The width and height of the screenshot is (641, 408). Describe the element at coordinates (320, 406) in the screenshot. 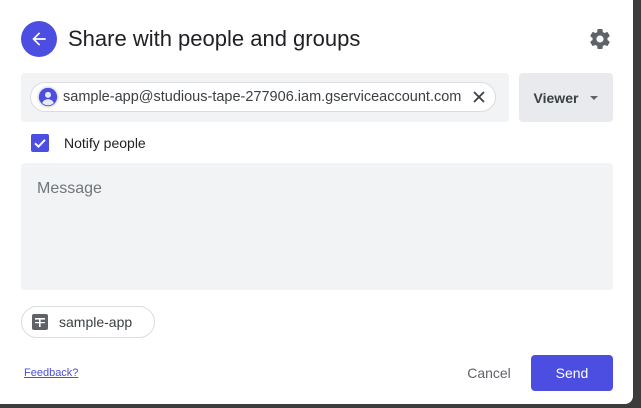

I see `backdrop-bottom` at that location.